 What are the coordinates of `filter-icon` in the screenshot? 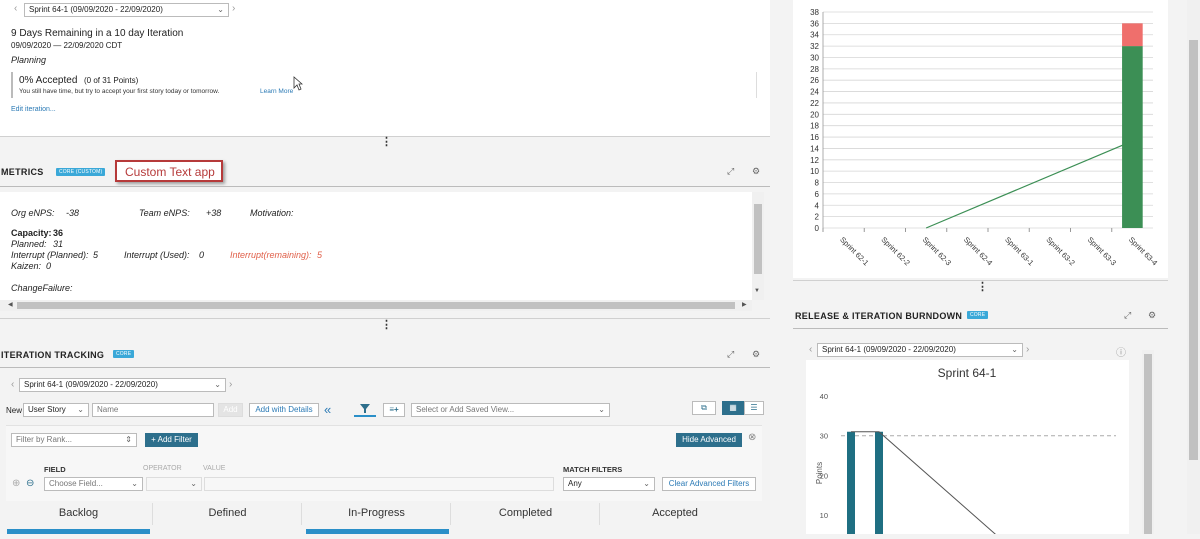 It's located at (365, 408).